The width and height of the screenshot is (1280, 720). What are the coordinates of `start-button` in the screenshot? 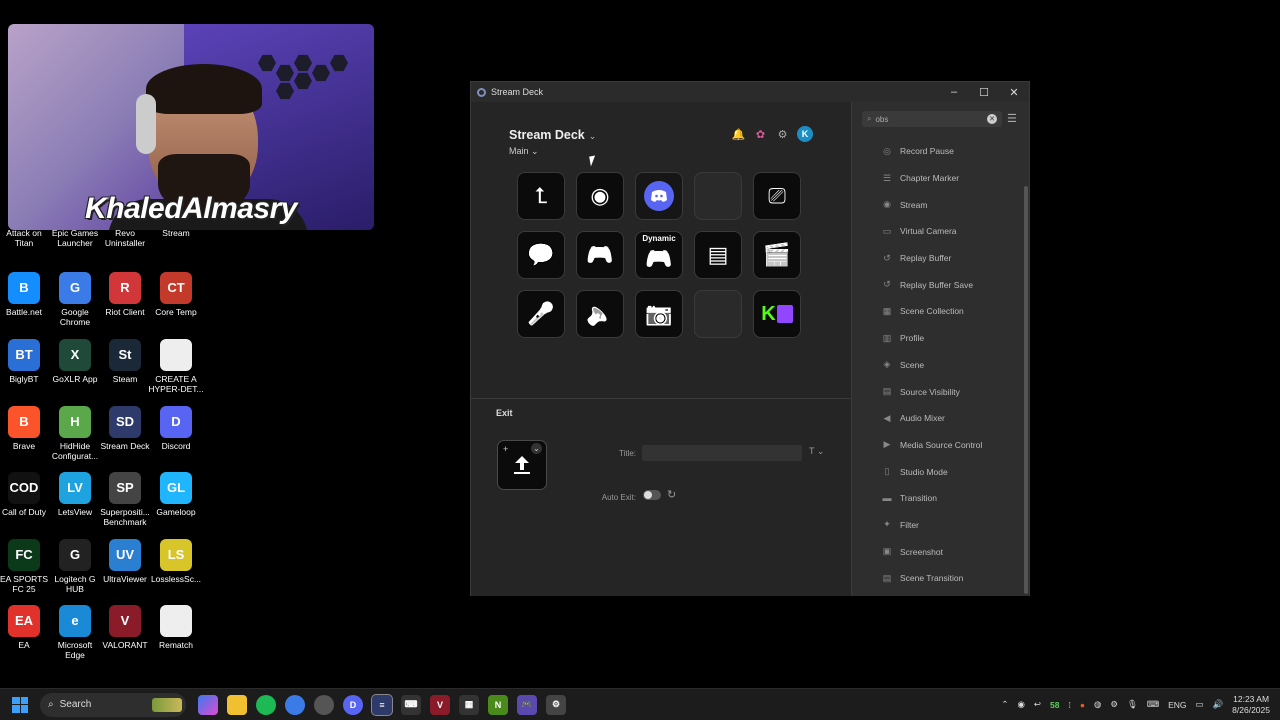 It's located at (20, 704).